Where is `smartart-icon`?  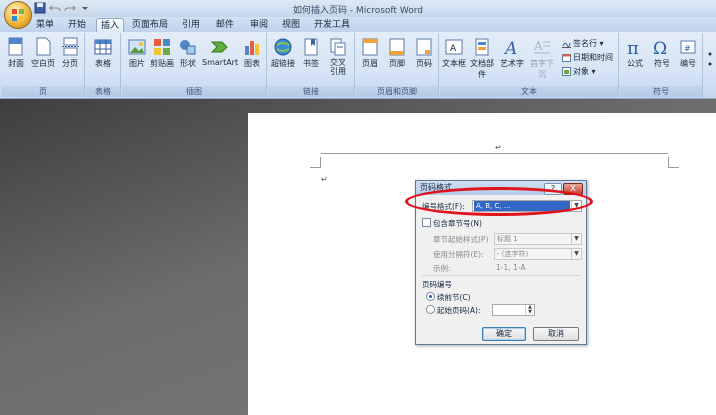 smartart-icon is located at coordinates (219, 47).